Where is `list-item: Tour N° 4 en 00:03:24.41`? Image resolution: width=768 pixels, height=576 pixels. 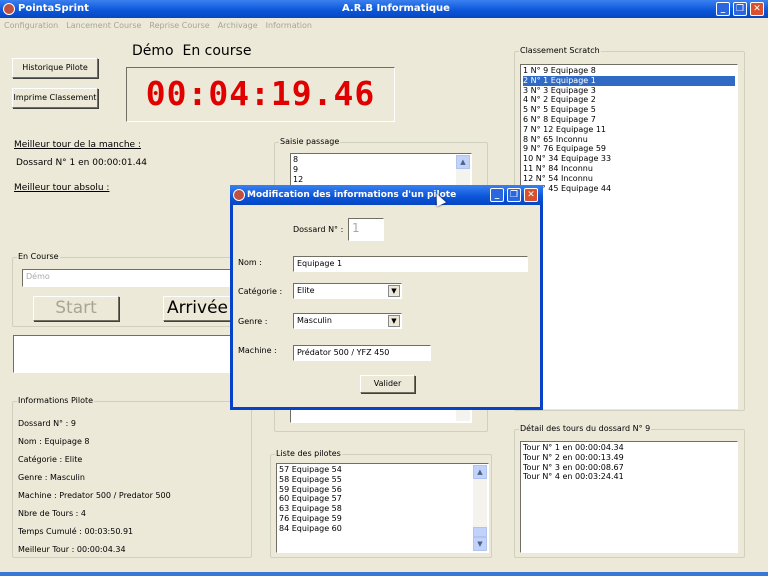
list-item: Tour N° 4 en 00:03:24.41 is located at coordinates (629, 477).